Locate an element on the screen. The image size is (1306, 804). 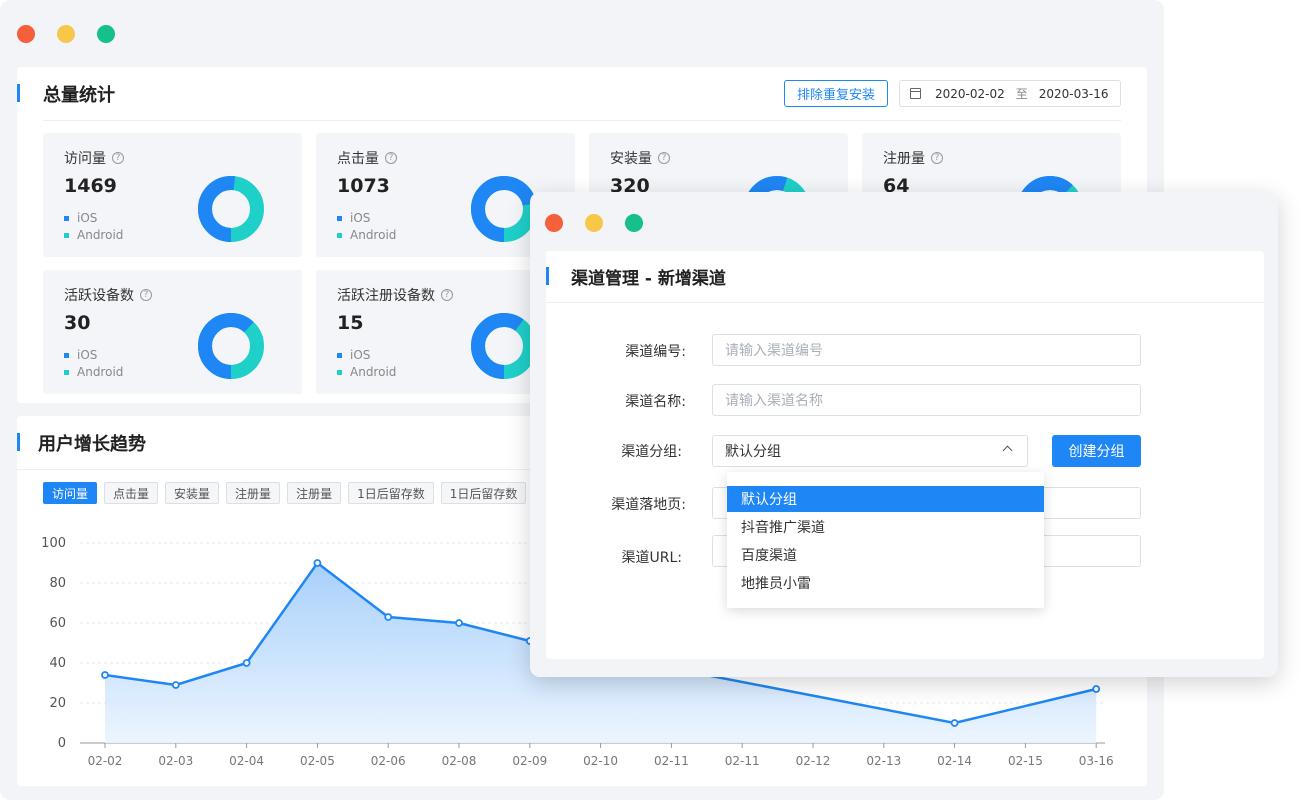
window-controls is located at coordinates (594, 223).